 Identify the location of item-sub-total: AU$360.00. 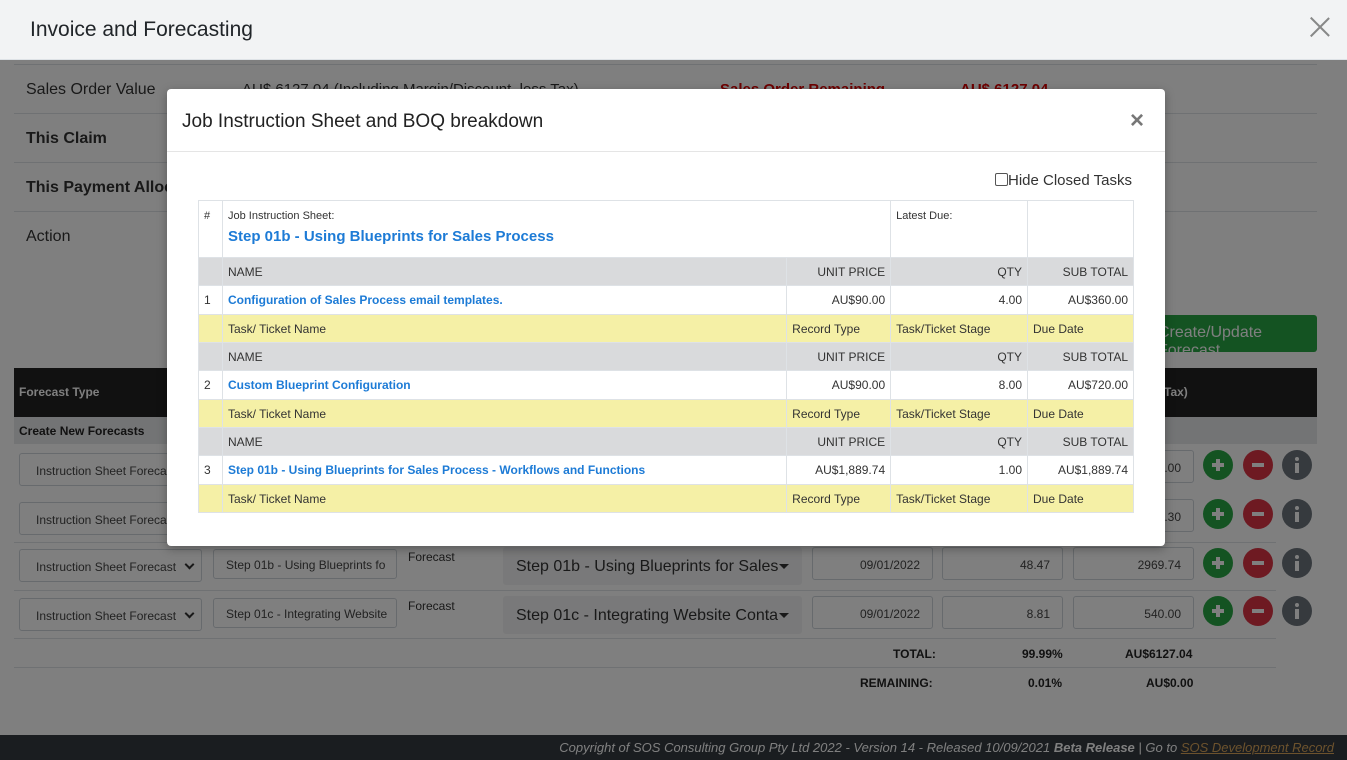
(1080, 300).